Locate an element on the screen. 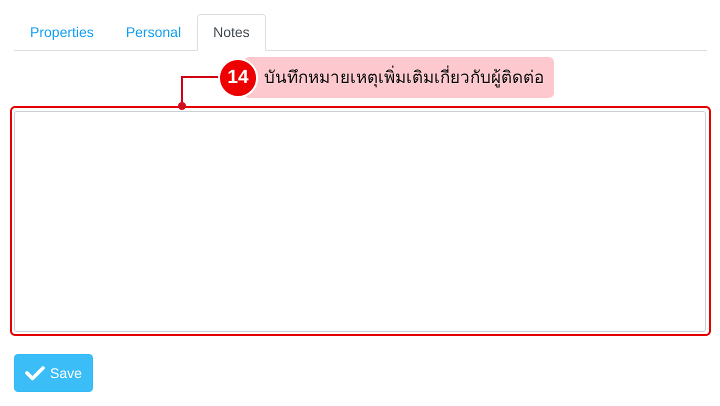 This screenshot has width=720, height=406. tab: Properties is located at coordinates (62, 32).